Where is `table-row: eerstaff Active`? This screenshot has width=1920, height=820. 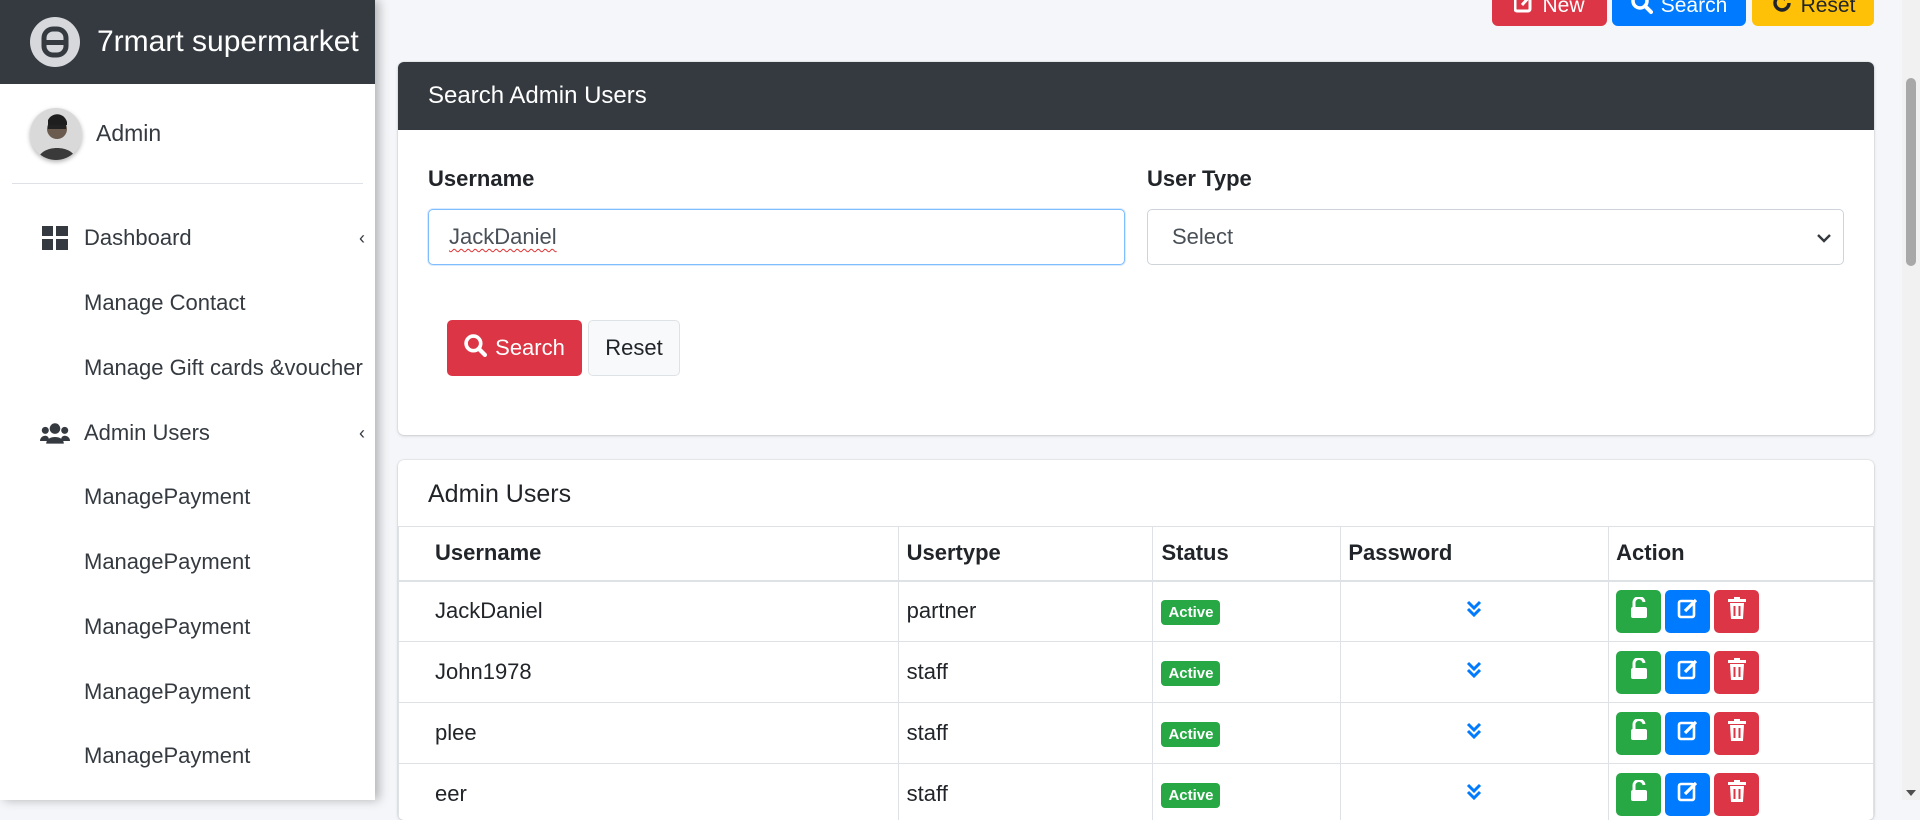 table-row: eerstaff Active is located at coordinates (1136, 792).